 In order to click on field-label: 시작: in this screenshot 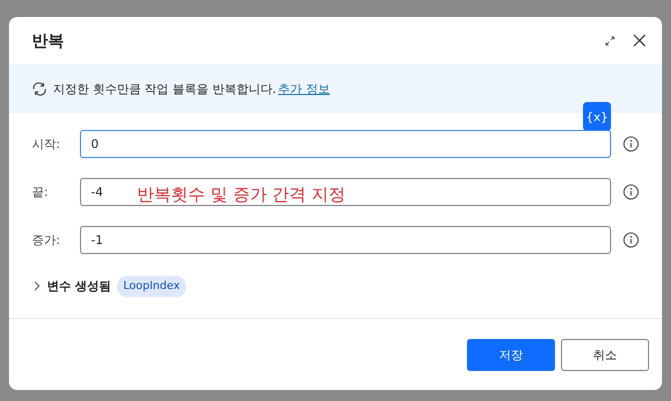, I will do `click(47, 144)`.